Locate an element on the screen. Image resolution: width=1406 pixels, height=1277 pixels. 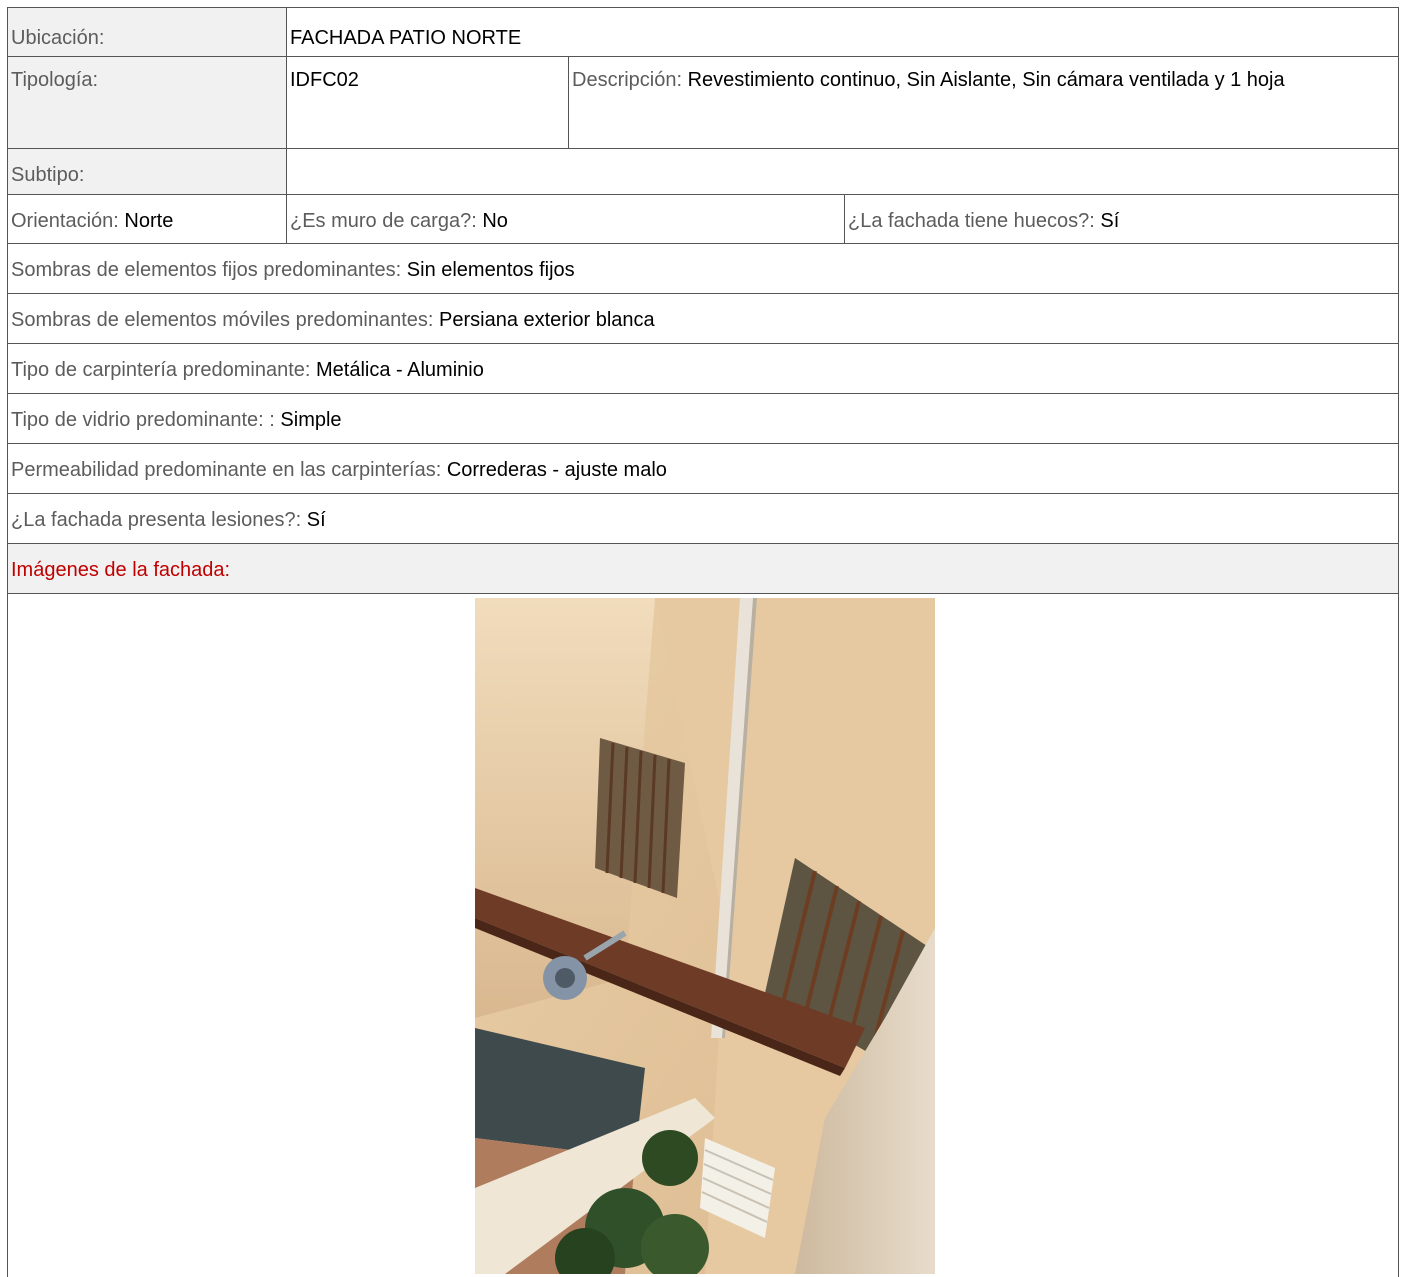
huecos-value: Sí is located at coordinates (1110, 221).